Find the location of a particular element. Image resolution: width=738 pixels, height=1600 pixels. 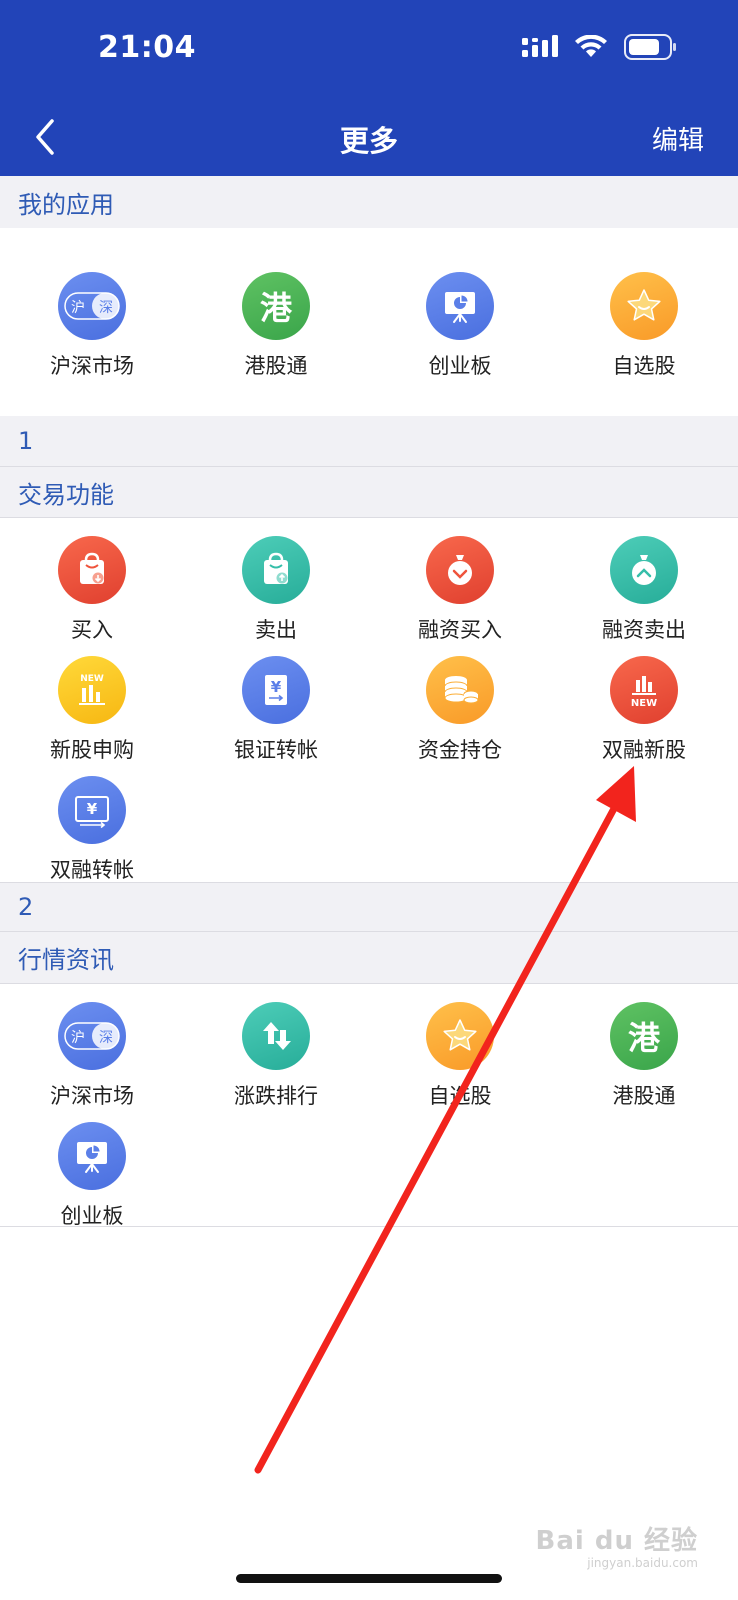

baidu-watermark-url: jingyan.baidu.com is located at coordinates (642, 1563).